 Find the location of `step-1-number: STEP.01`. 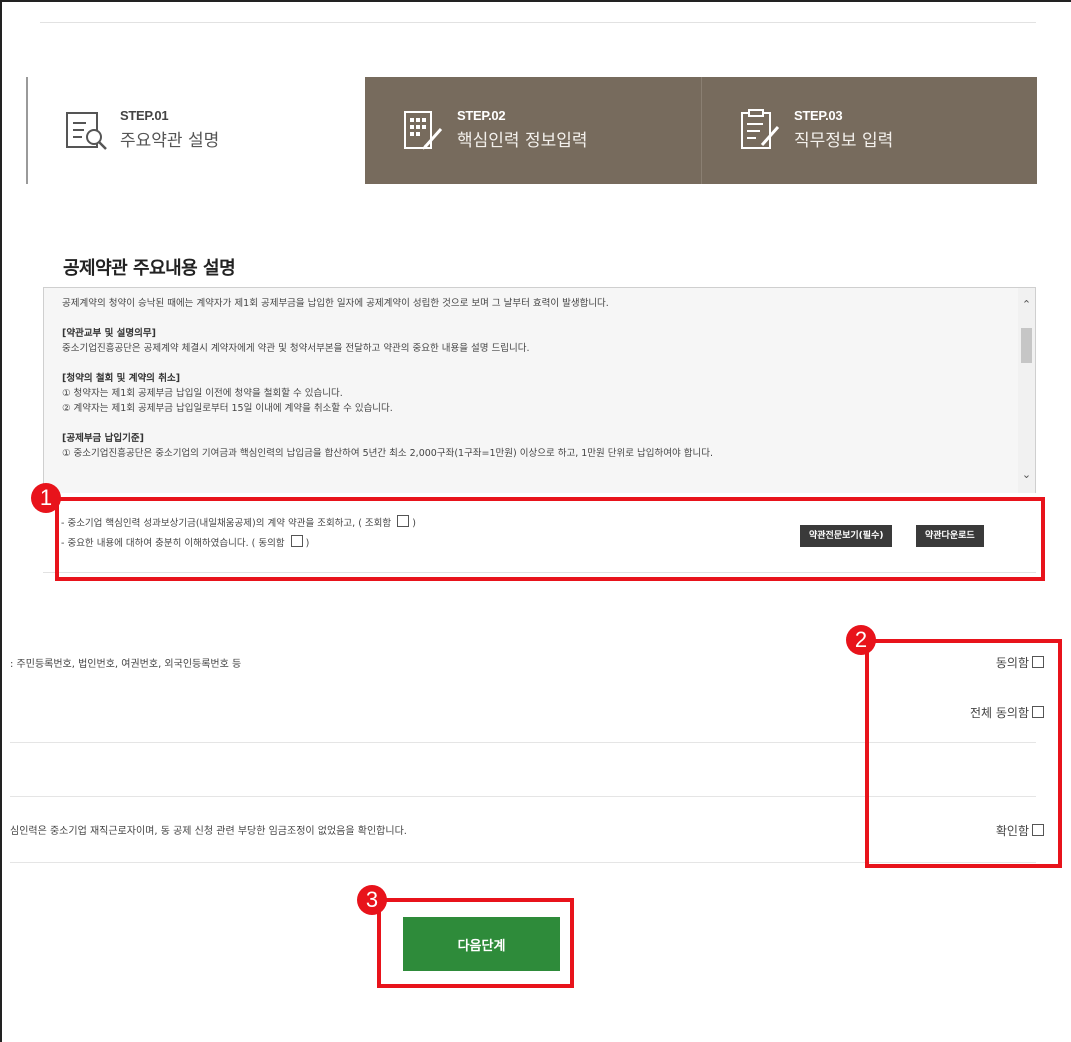

step-1-number: STEP.01 is located at coordinates (144, 115).